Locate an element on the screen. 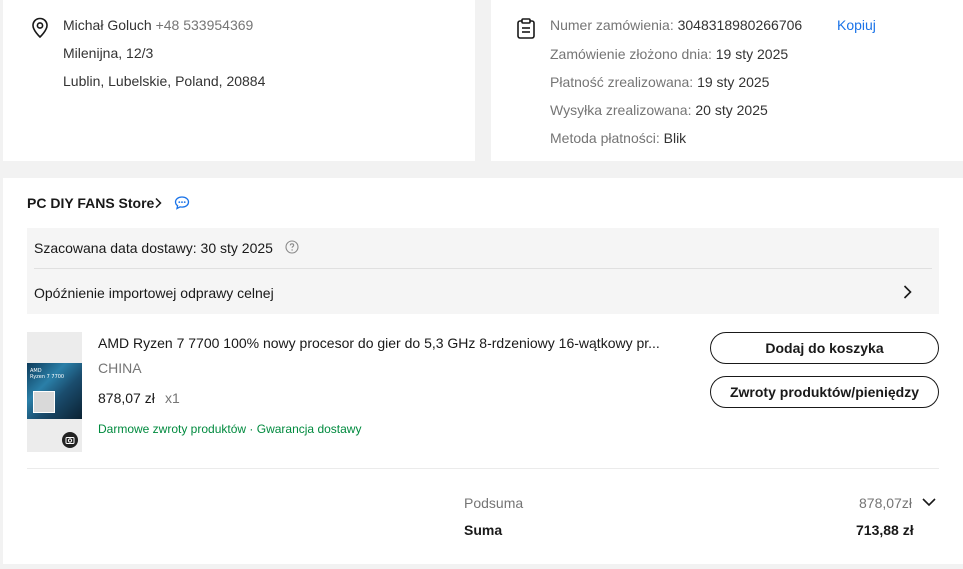 Image resolution: width=963 pixels, height=569 pixels. location-pin-icon is located at coordinates (40, 28).